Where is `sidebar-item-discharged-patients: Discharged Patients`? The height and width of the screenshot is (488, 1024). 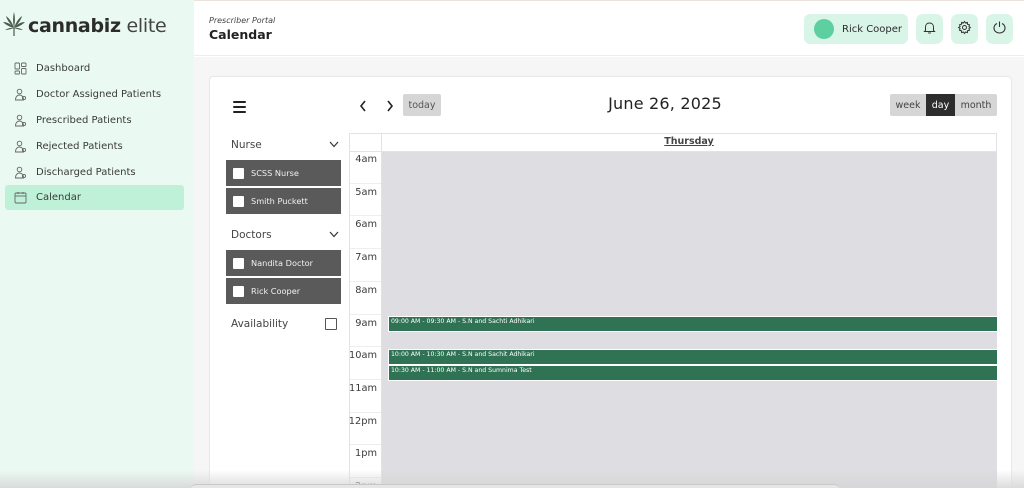
sidebar-item-discharged-patients: Discharged Patients is located at coordinates (94, 172).